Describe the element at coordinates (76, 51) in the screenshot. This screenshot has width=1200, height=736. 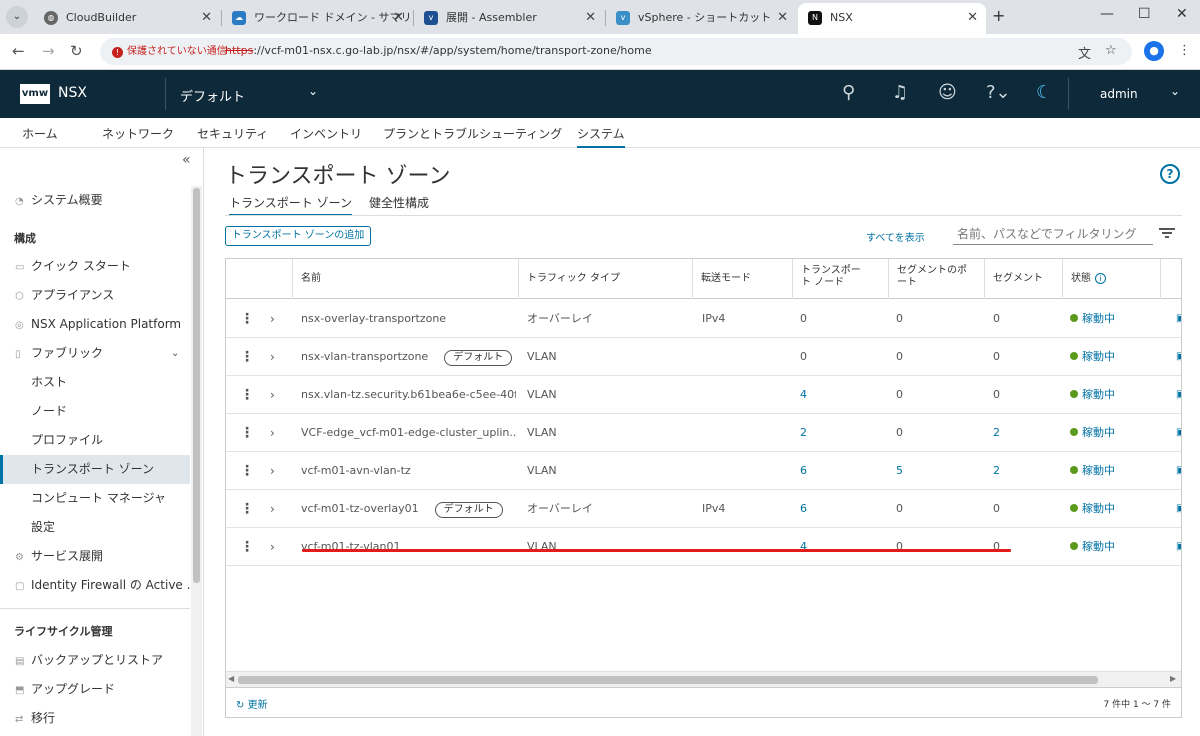
I see `reload-icon: ↻` at that location.